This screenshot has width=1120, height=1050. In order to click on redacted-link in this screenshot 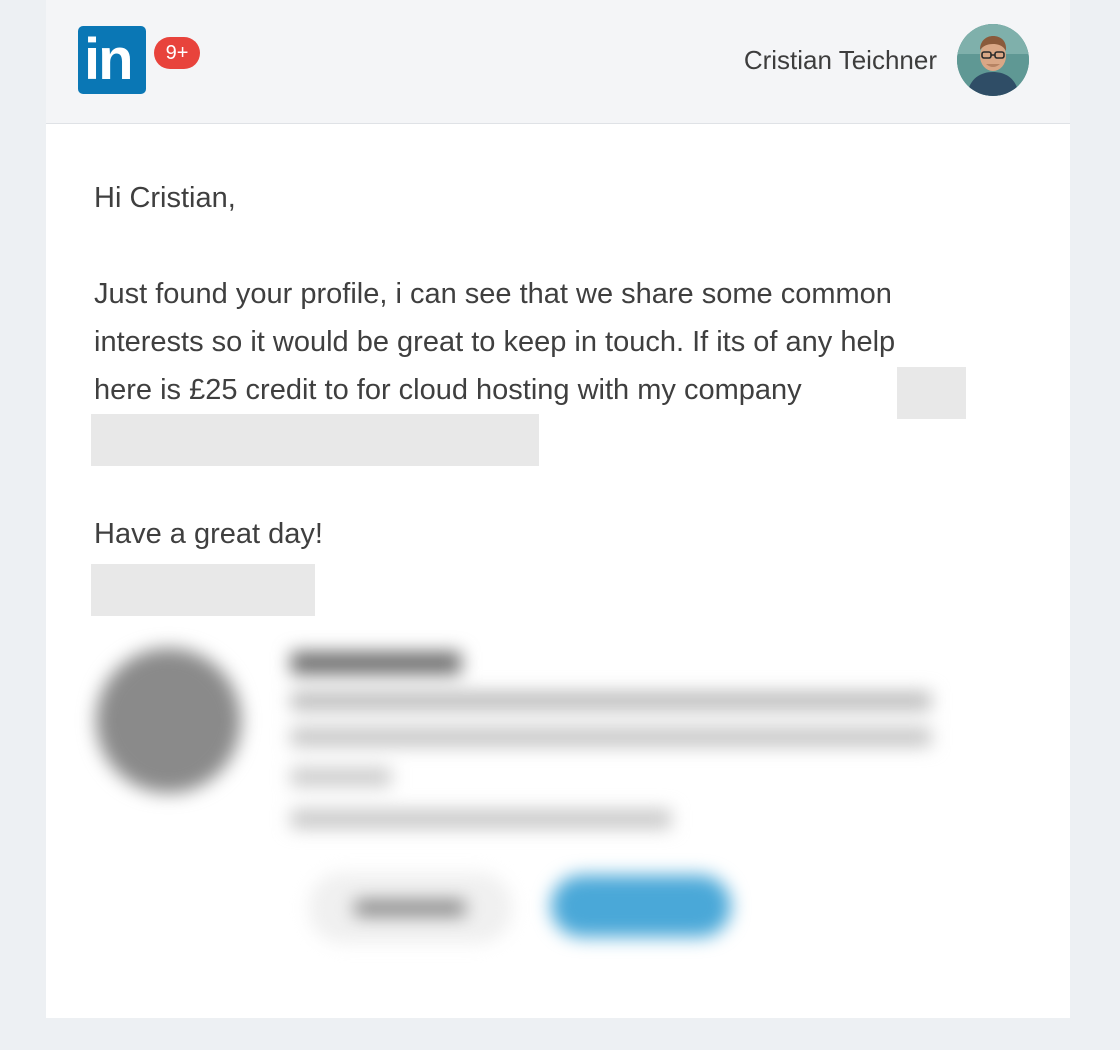, I will do `click(315, 440)`.